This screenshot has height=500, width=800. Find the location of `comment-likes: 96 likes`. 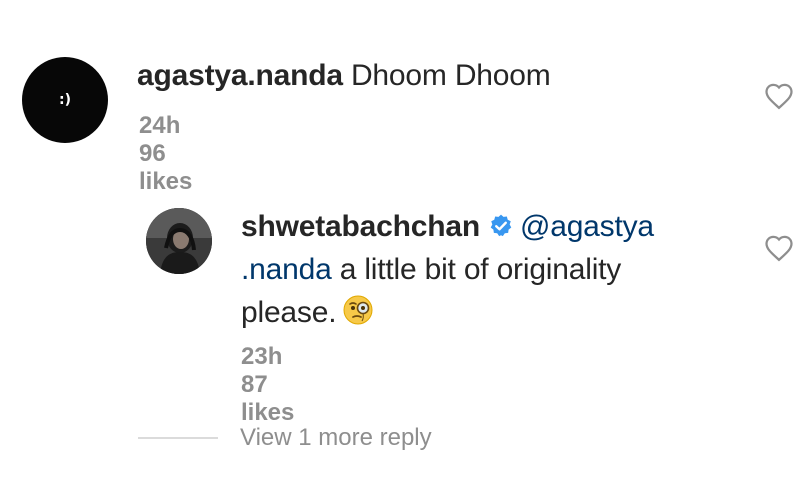

comment-likes: 96 likes is located at coordinates (165, 167).